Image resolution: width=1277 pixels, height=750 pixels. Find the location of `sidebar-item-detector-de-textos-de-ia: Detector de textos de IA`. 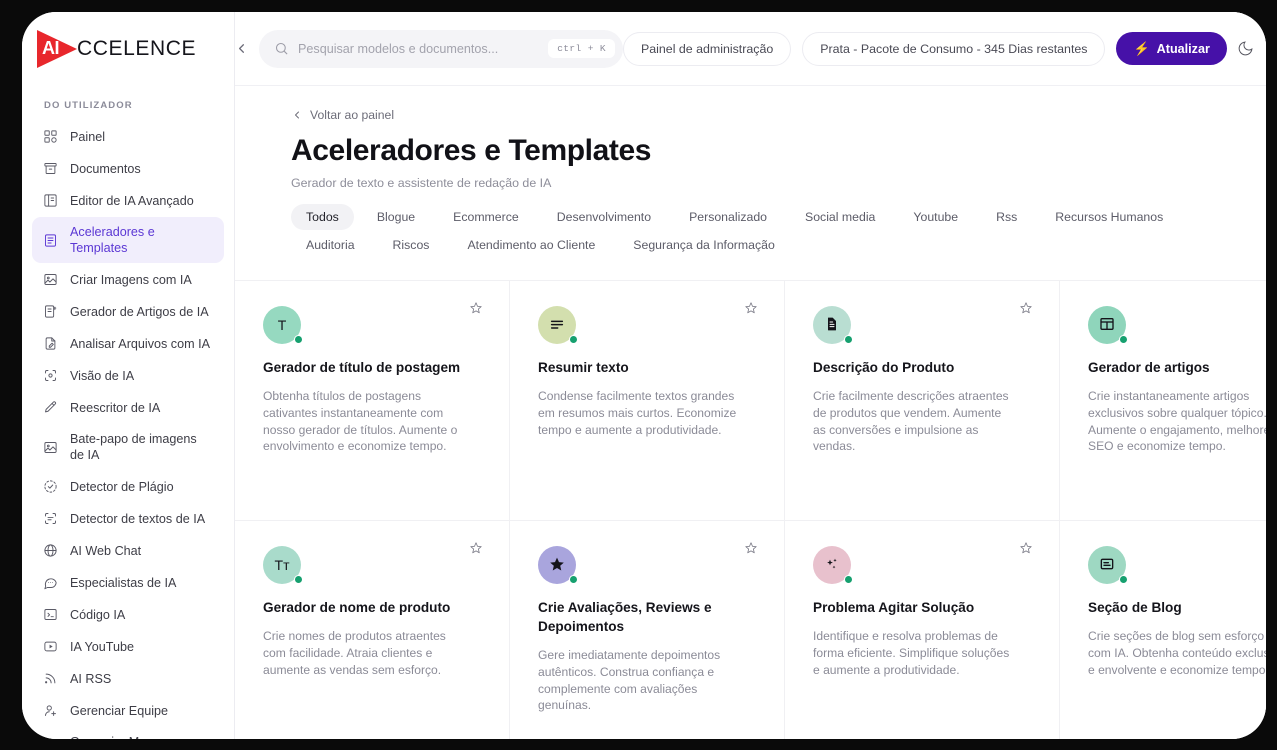

sidebar-item-detector-de-textos-de-ia: Detector de textos de IA is located at coordinates (128, 518).